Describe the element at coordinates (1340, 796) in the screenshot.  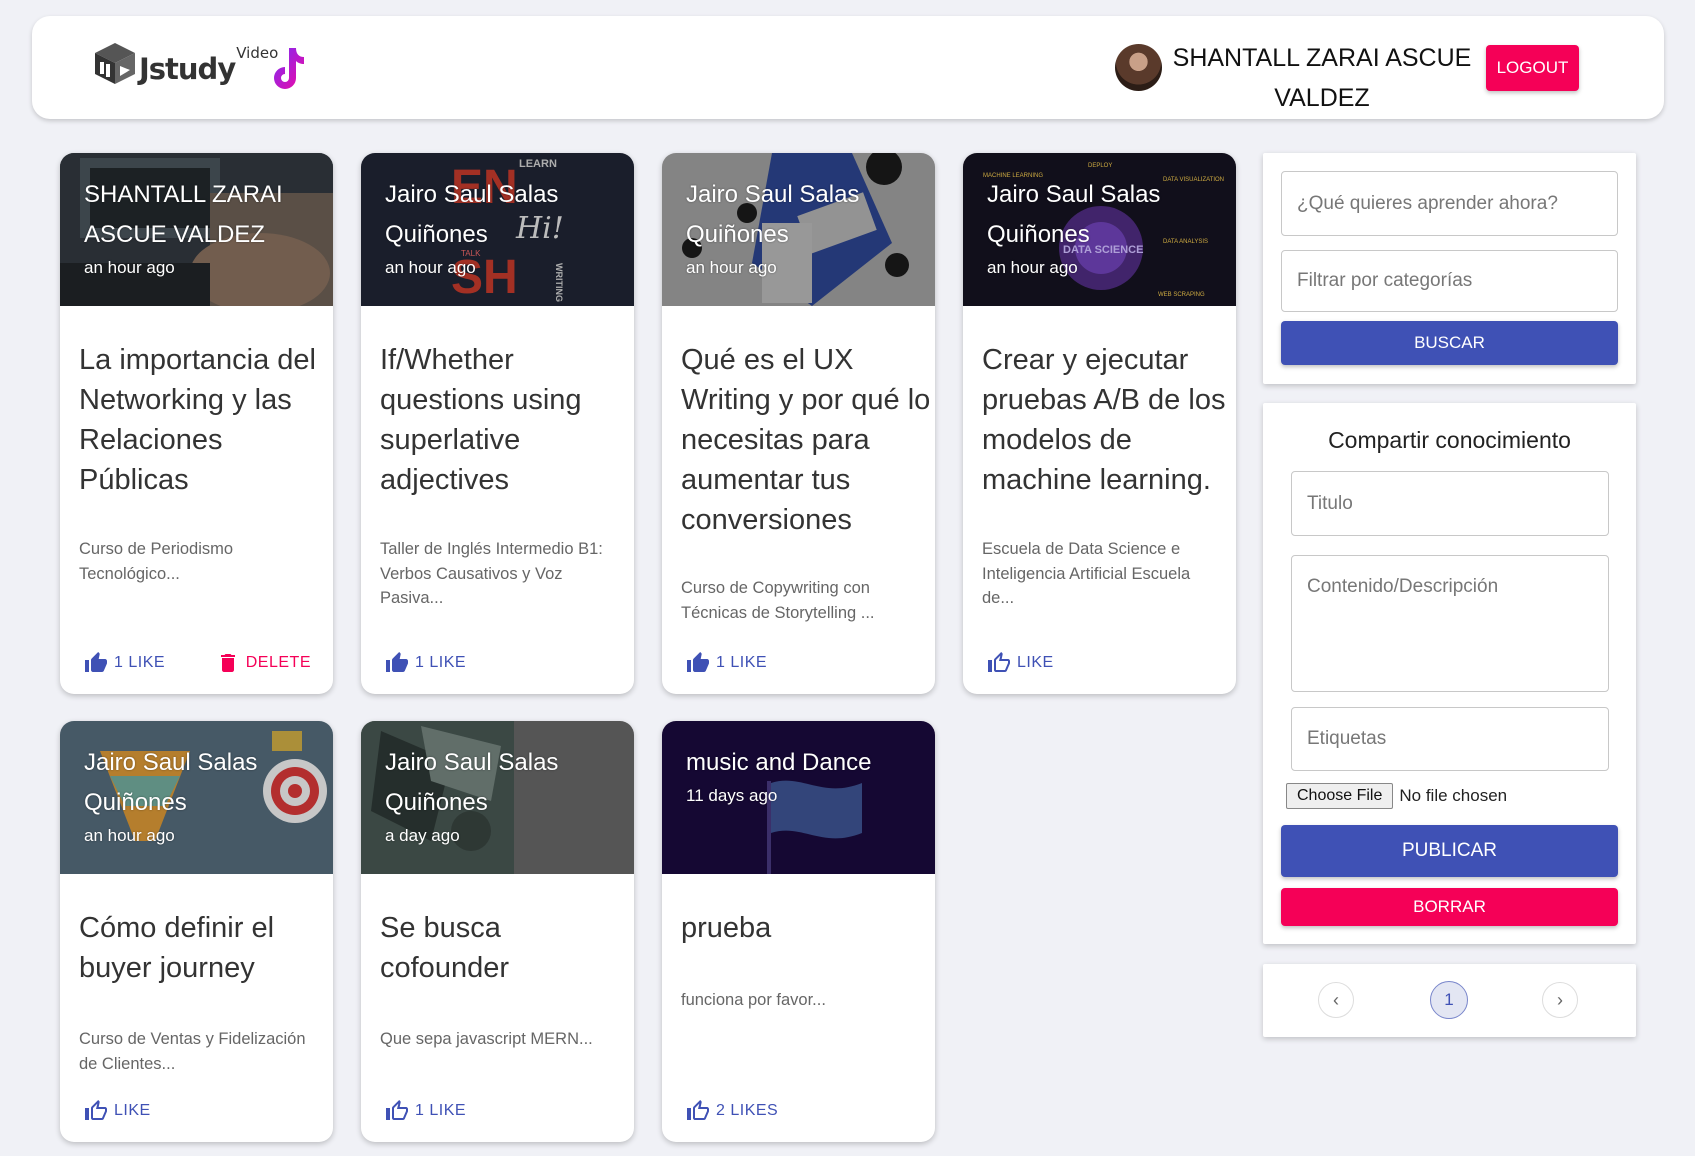
I see `choose-file-button: Choose File` at that location.